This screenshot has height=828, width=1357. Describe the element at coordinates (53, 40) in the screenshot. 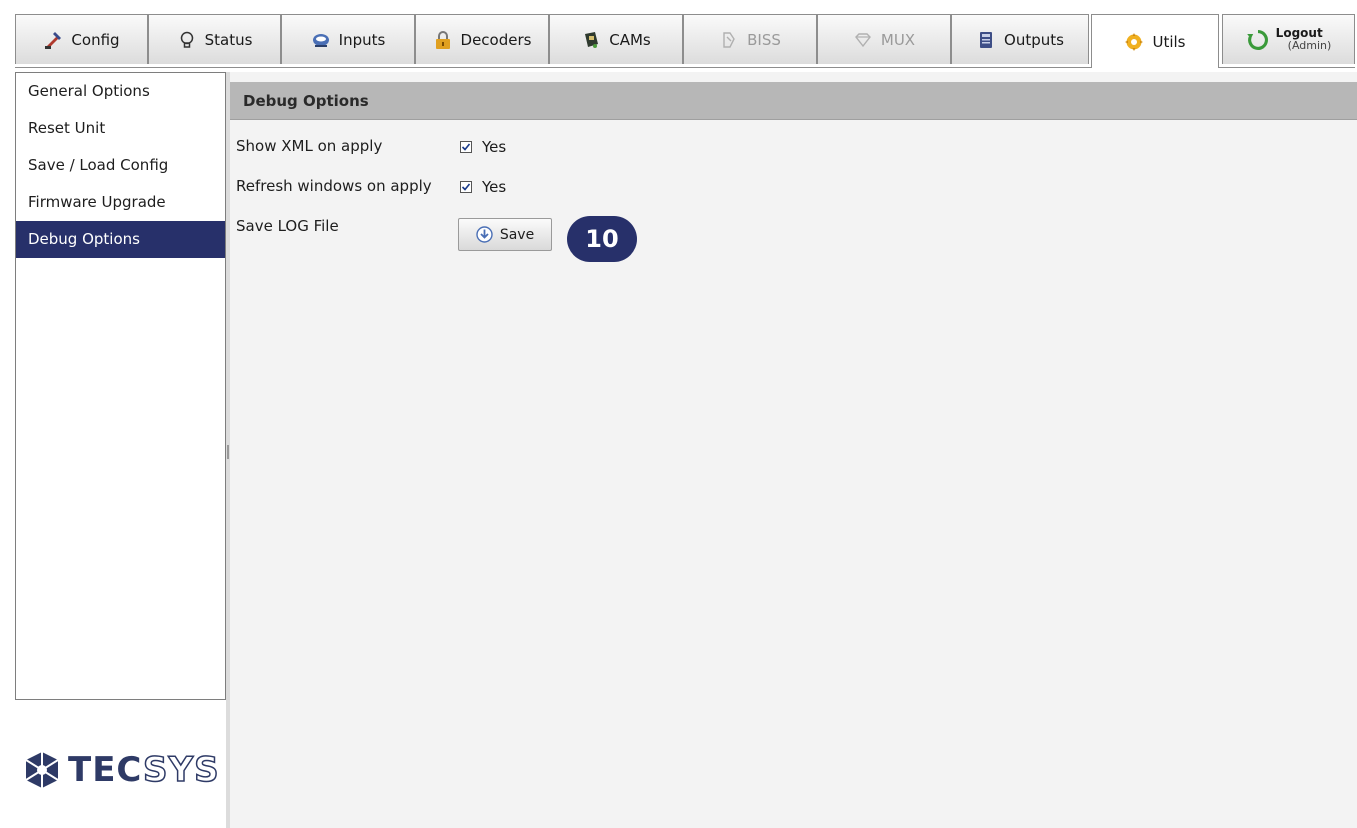

I see `config-icon` at that location.